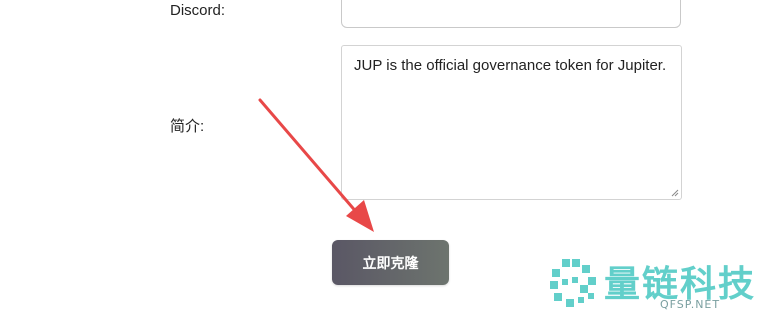  Describe the element at coordinates (658, 284) in the screenshot. I see `watermark: 量链科技 QFSP.NET` at that location.